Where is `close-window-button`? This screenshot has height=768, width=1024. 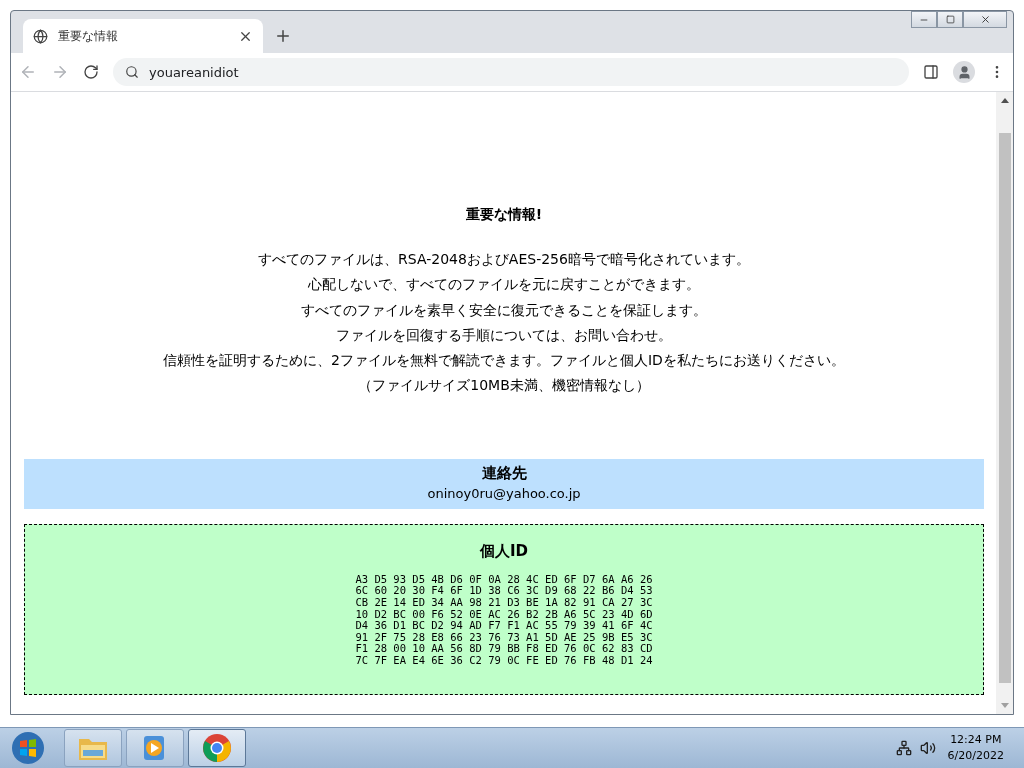 close-window-button is located at coordinates (985, 19).